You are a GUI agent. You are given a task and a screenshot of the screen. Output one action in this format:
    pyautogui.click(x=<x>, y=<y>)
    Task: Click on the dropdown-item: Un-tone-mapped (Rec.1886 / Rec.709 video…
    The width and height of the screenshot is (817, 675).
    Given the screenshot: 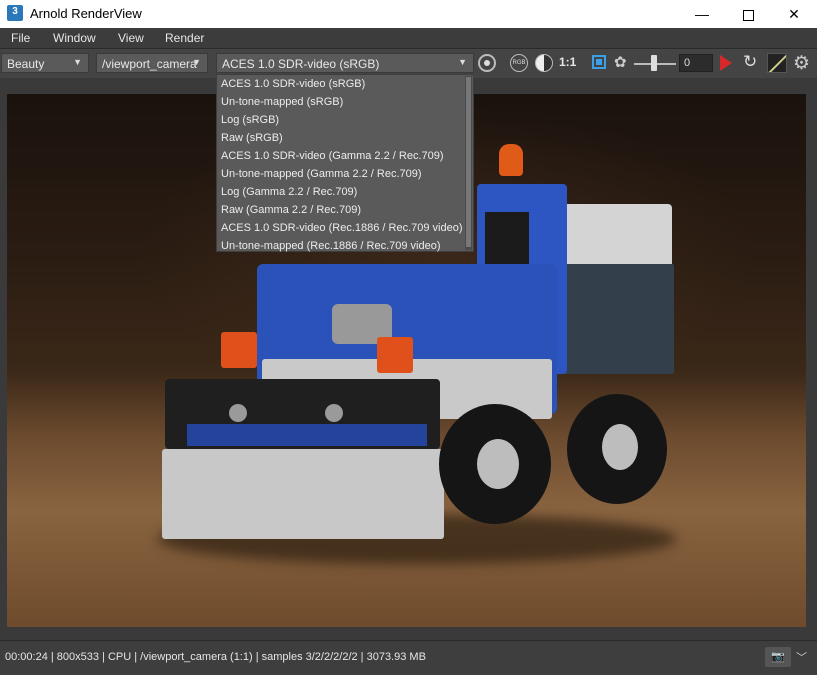 What is the action you would take?
    pyautogui.click(x=345, y=246)
    